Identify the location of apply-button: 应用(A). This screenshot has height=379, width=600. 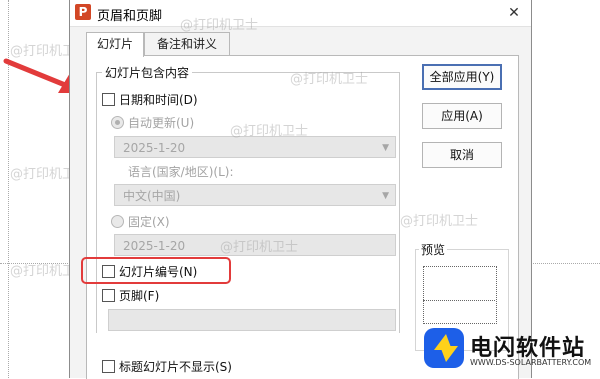
(462, 116).